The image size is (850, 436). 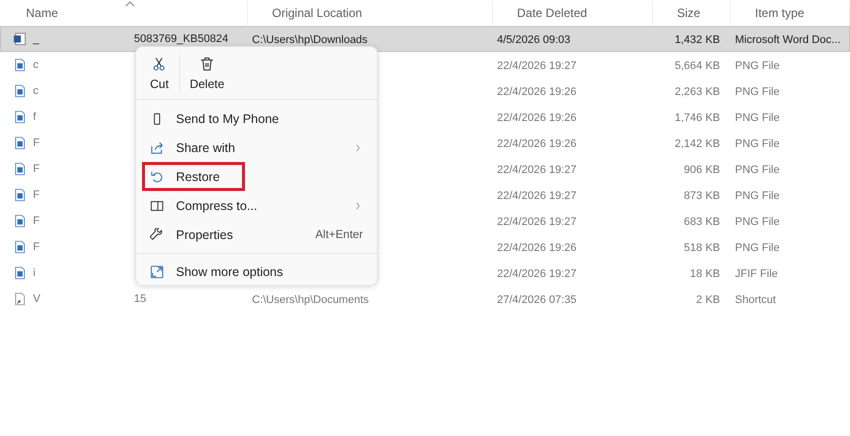 I want to click on size-text: 2 KB, so click(x=708, y=300).